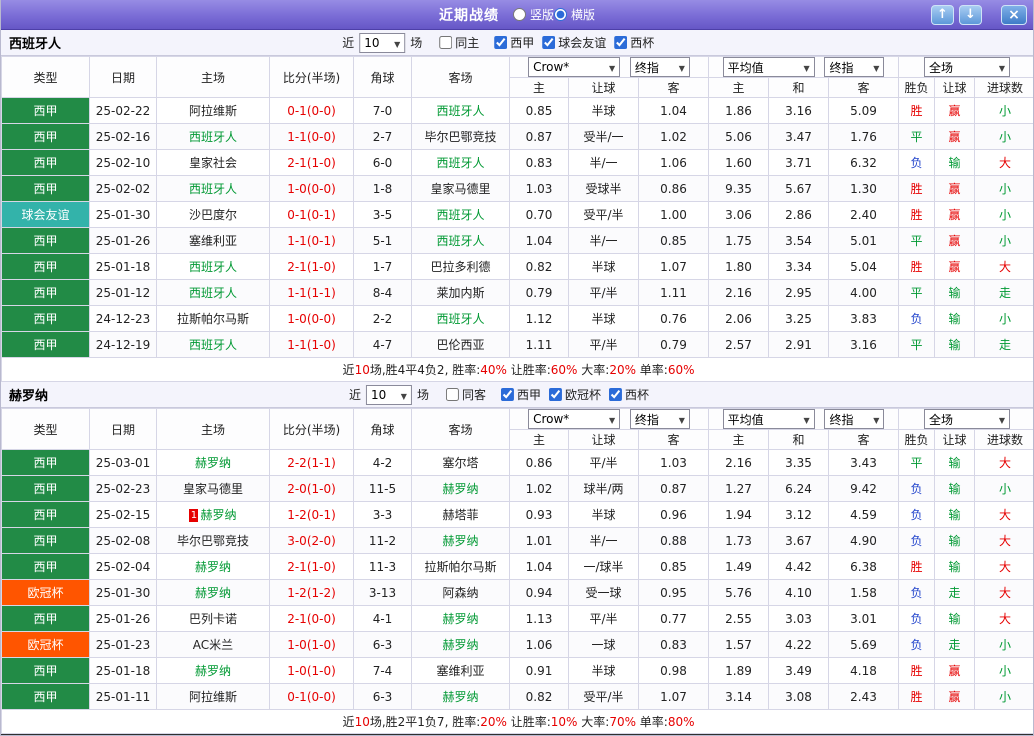  I want to click on euro-home-odds: 3.14, so click(739, 696).